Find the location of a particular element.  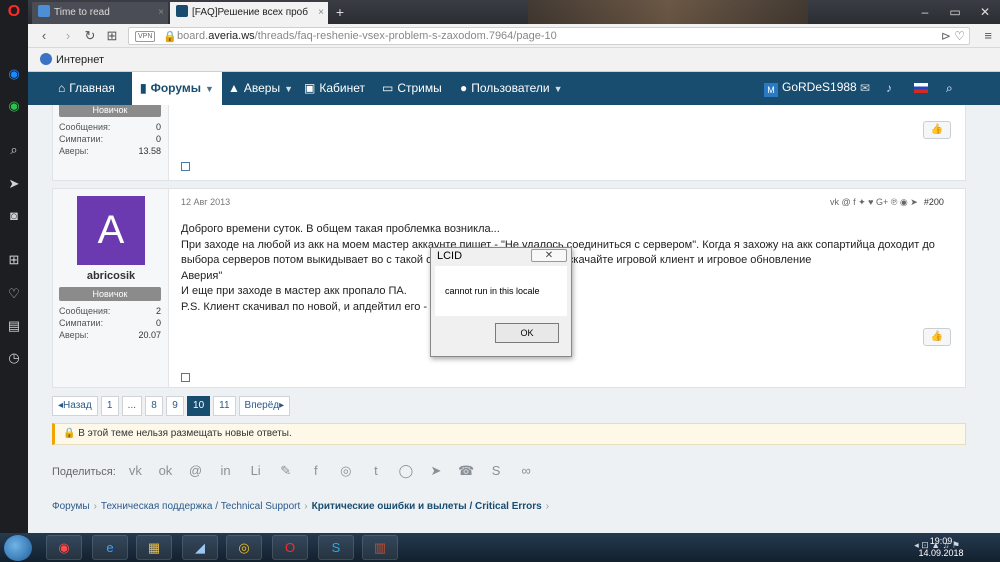

vpn-badge: VPN is located at coordinates (145, 36).